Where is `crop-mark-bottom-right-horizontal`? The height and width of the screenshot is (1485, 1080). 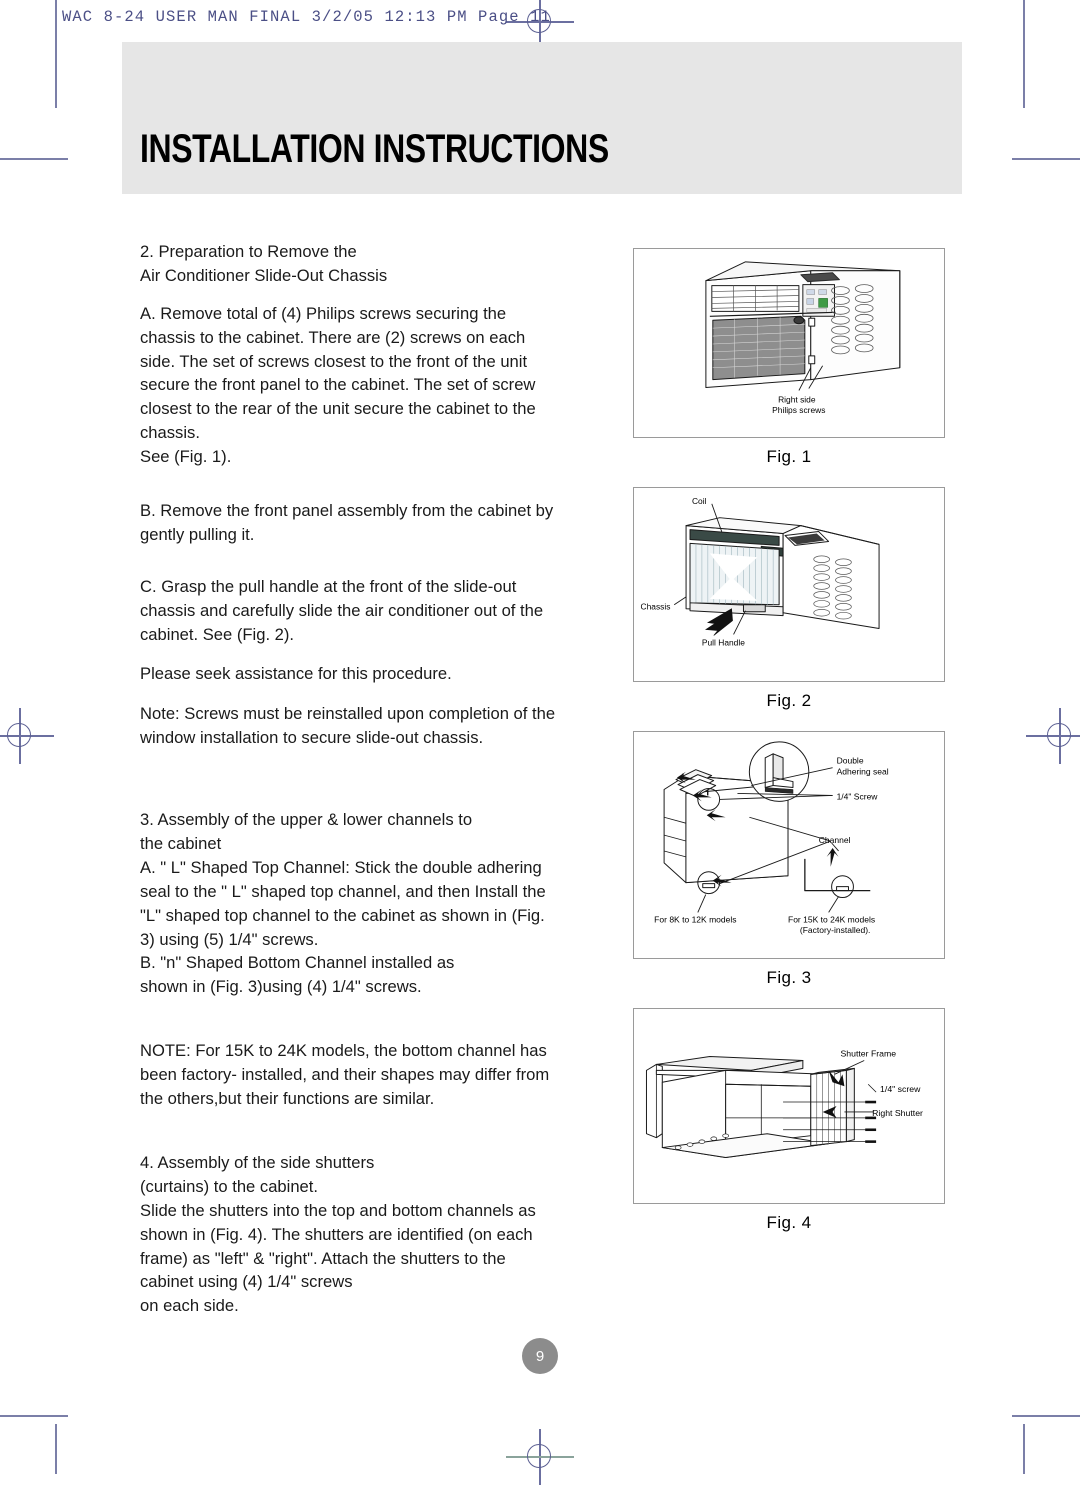
crop-mark-bottom-right-horizontal is located at coordinates (1046, 1416).